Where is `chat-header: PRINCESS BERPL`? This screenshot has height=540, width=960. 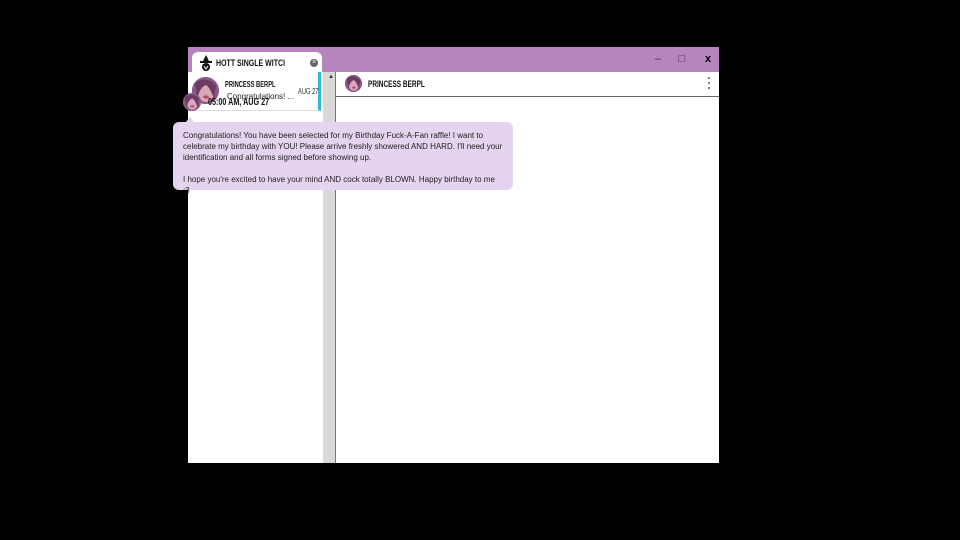
chat-header: PRINCESS BERPL is located at coordinates (527, 84).